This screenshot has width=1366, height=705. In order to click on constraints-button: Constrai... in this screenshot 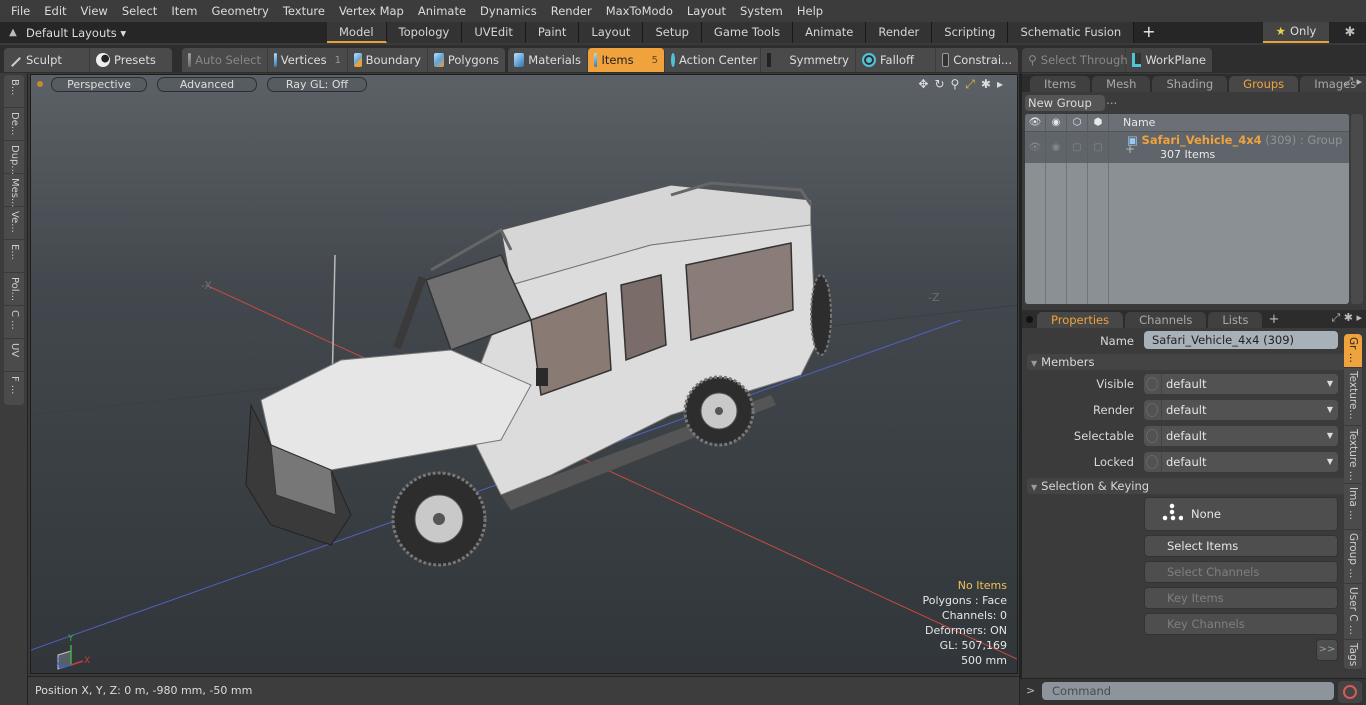, I will do `click(977, 60)`.